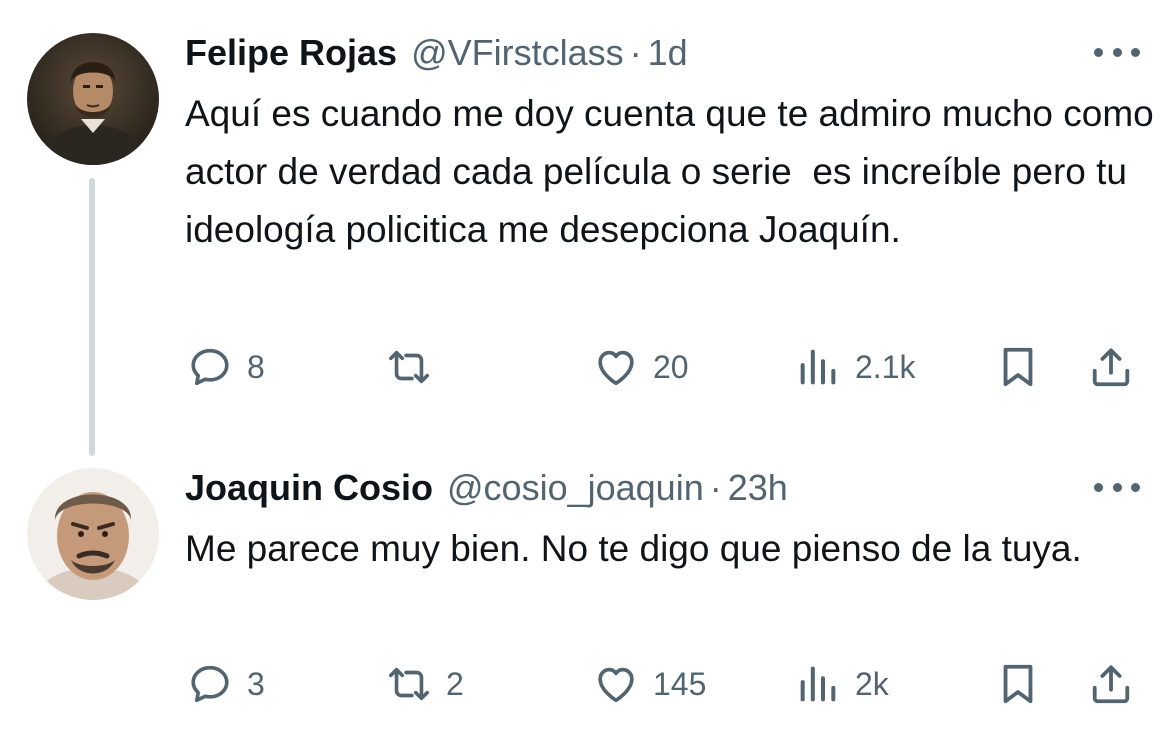  I want to click on retweet-button, so click(416, 367).